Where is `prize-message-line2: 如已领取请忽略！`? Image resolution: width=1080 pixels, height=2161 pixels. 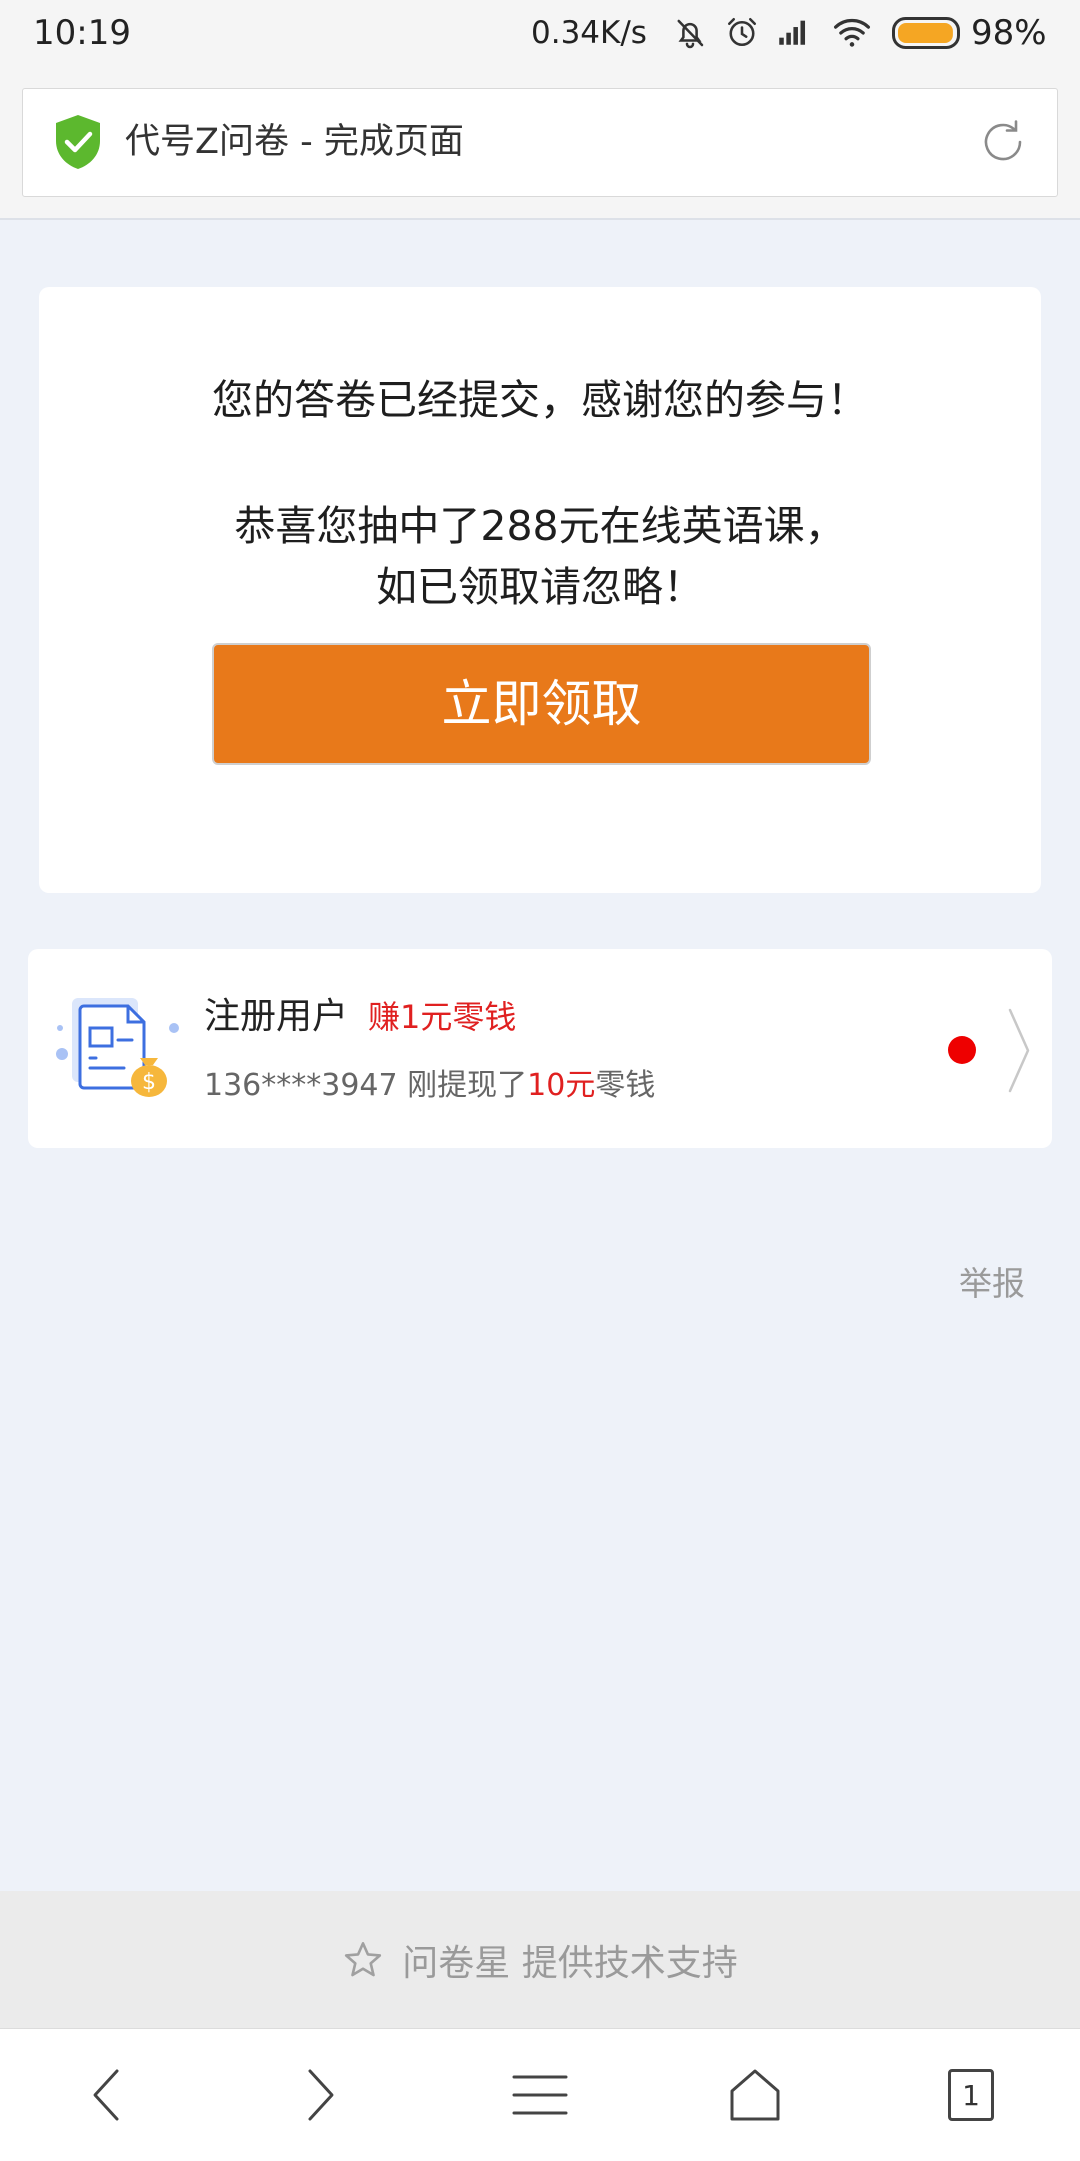
prize-message-line2: 如已领取请忽略！ is located at coordinates (540, 587).